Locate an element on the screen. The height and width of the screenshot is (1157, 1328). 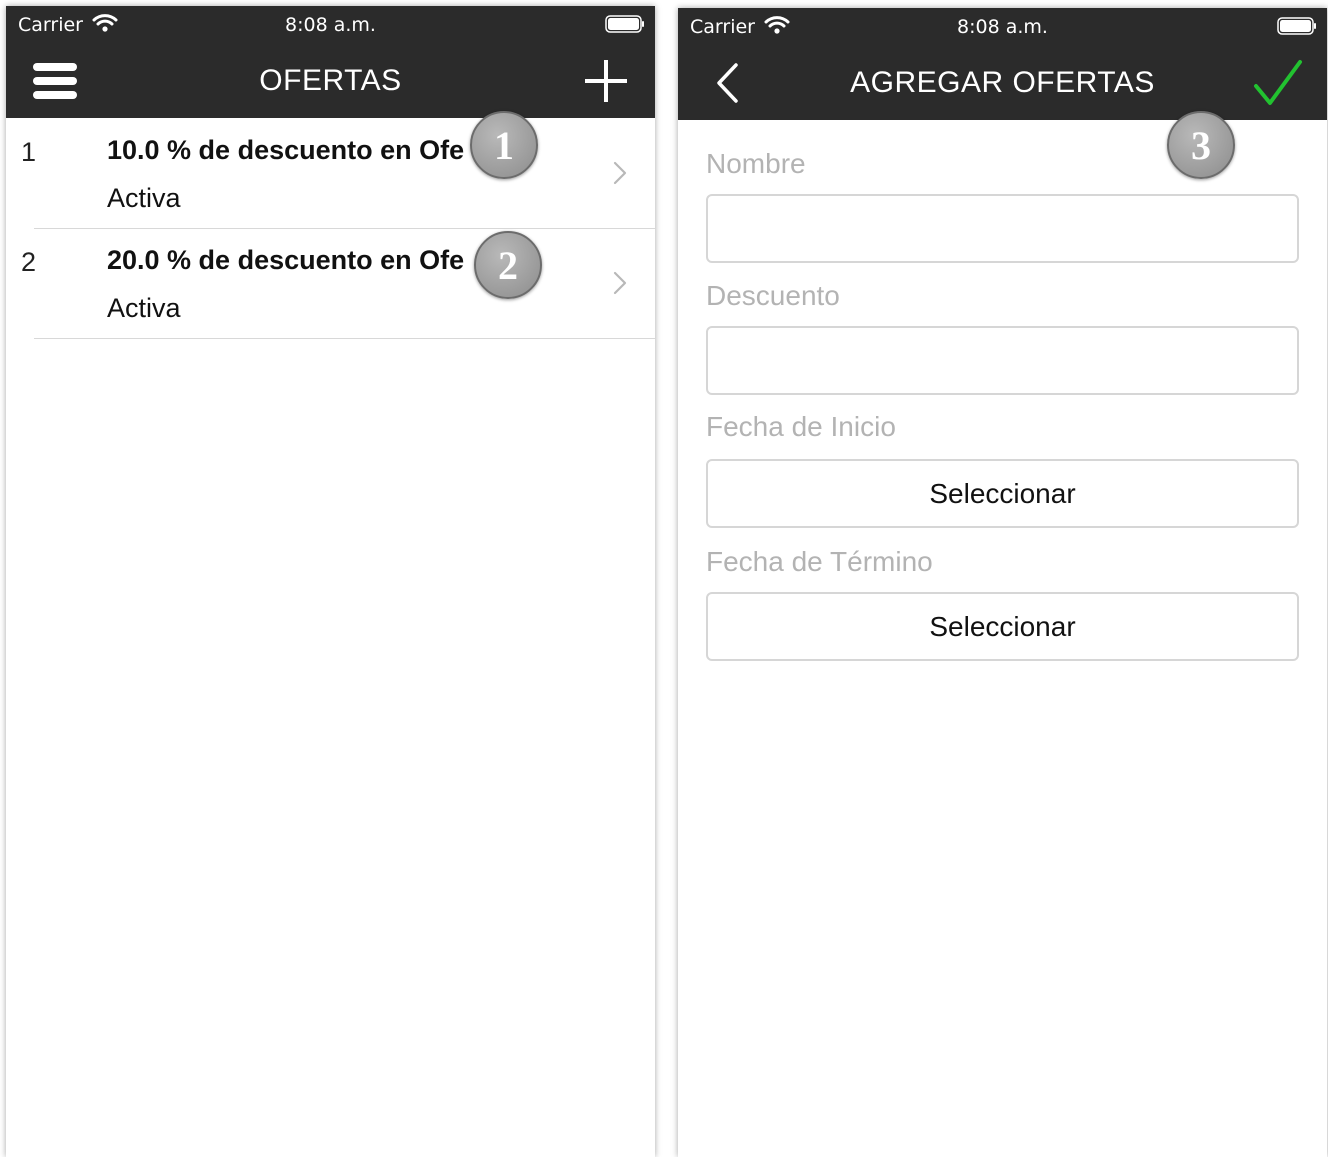
nav-bar: AGREGAR OFERTAS is located at coordinates (1002, 82).